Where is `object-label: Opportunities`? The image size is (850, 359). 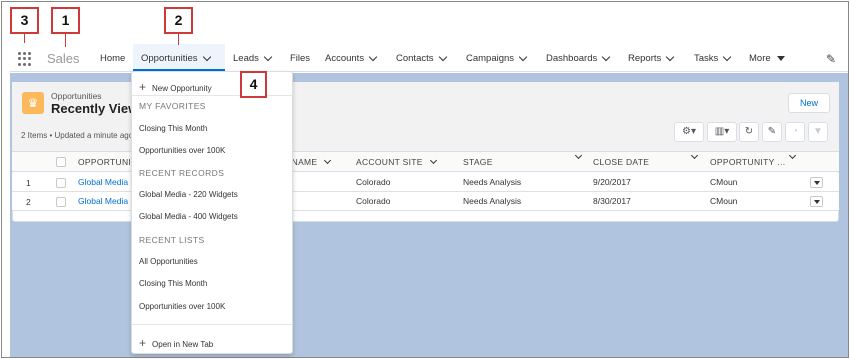 object-label: Opportunities is located at coordinates (76, 96).